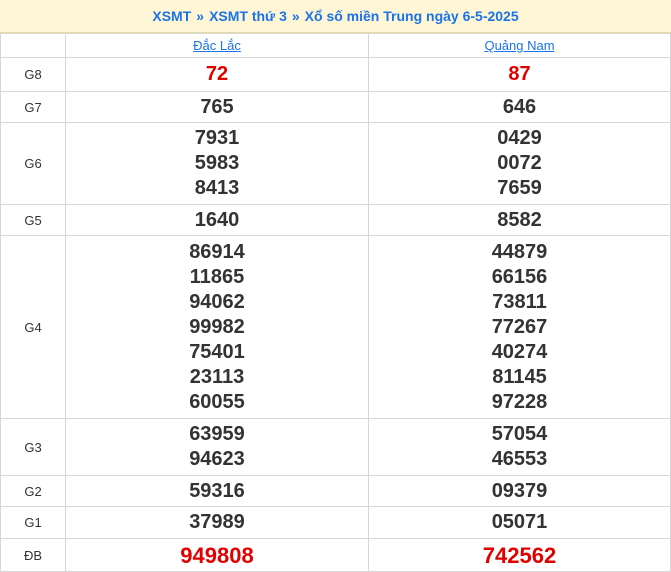 The height and width of the screenshot is (572, 671). What do you see at coordinates (217, 401) in the screenshot?
I see `prize-number: 60055` at bounding box center [217, 401].